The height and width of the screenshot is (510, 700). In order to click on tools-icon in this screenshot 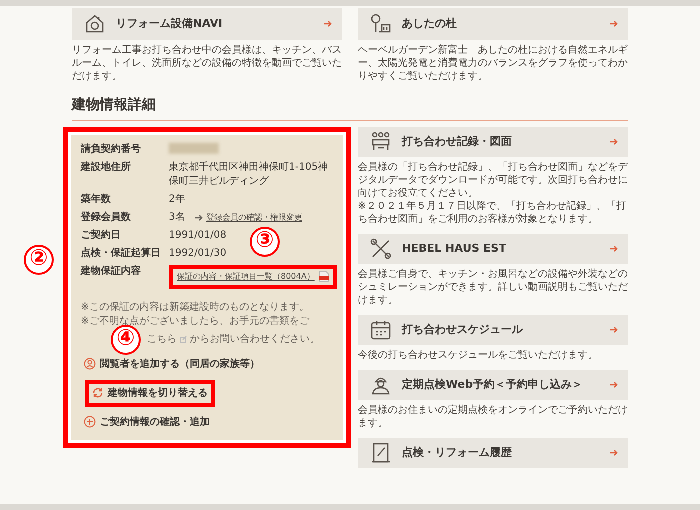, I will do `click(381, 249)`.